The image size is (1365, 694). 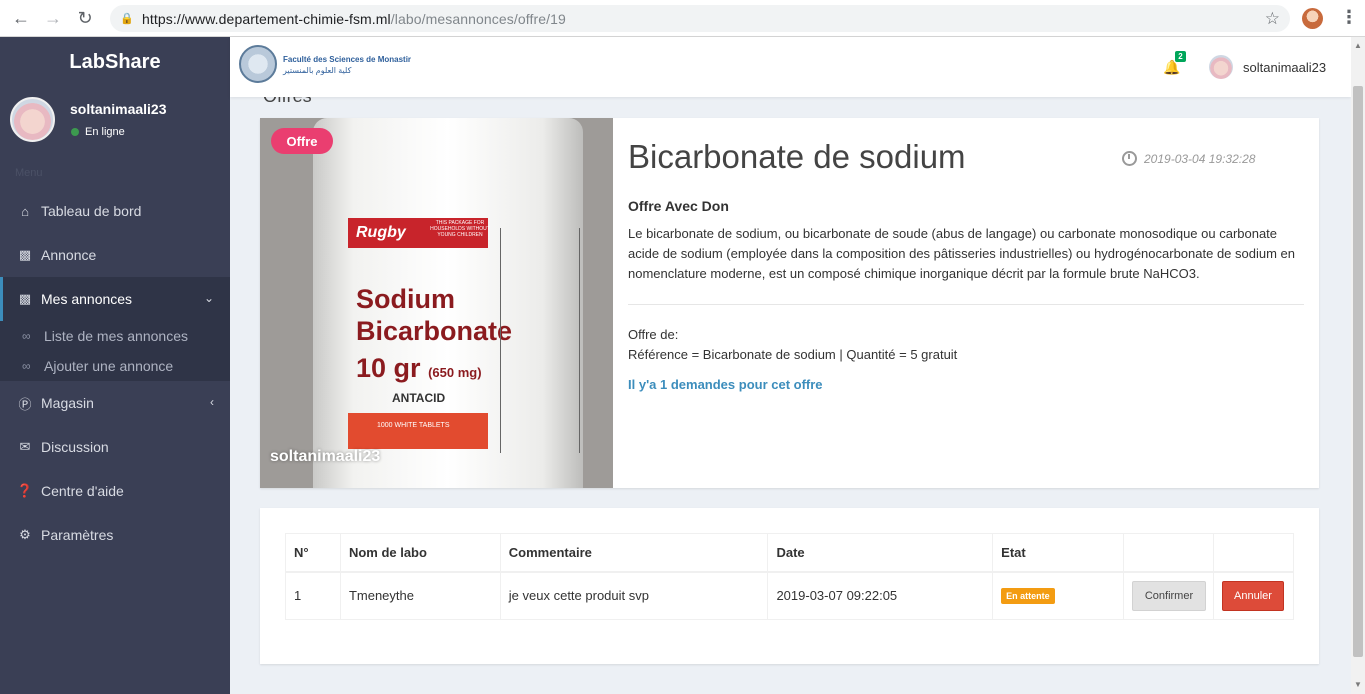 I want to click on browser-menu-icon: ⋮, so click(x=1349, y=17).